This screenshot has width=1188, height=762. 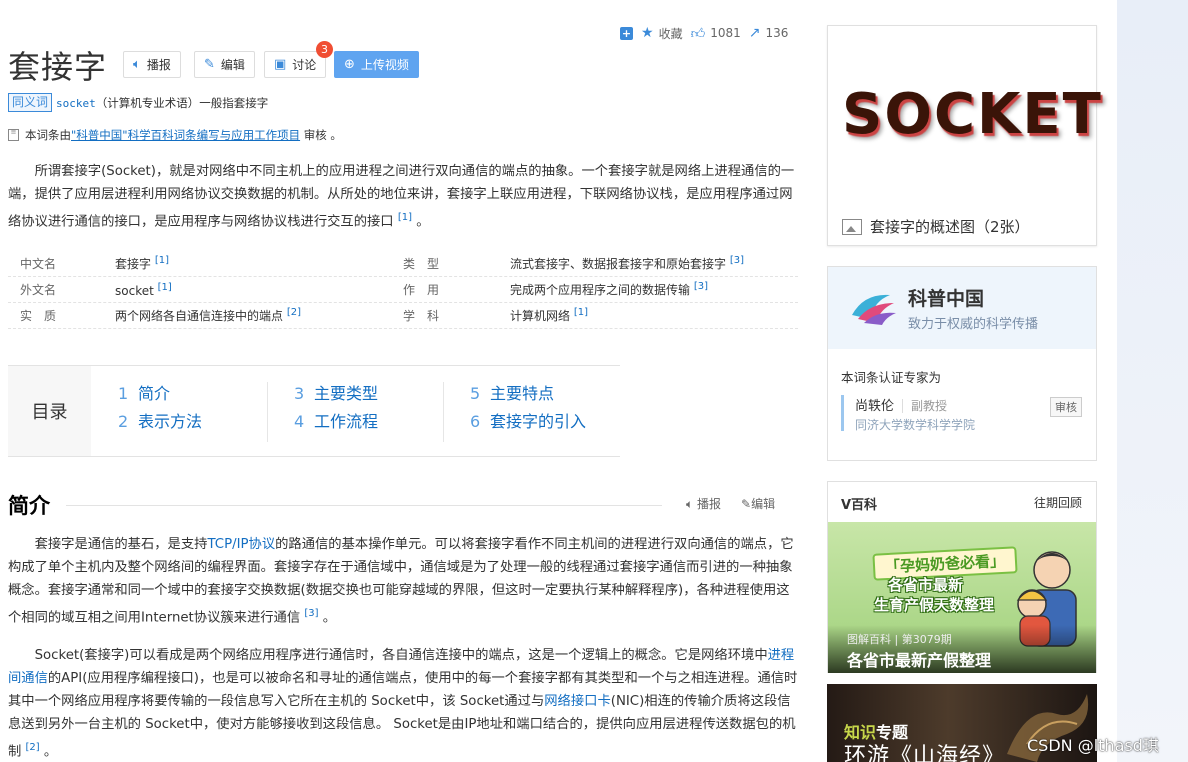 What do you see at coordinates (38, 290) in the screenshot?
I see `info-key: 外文名` at bounding box center [38, 290].